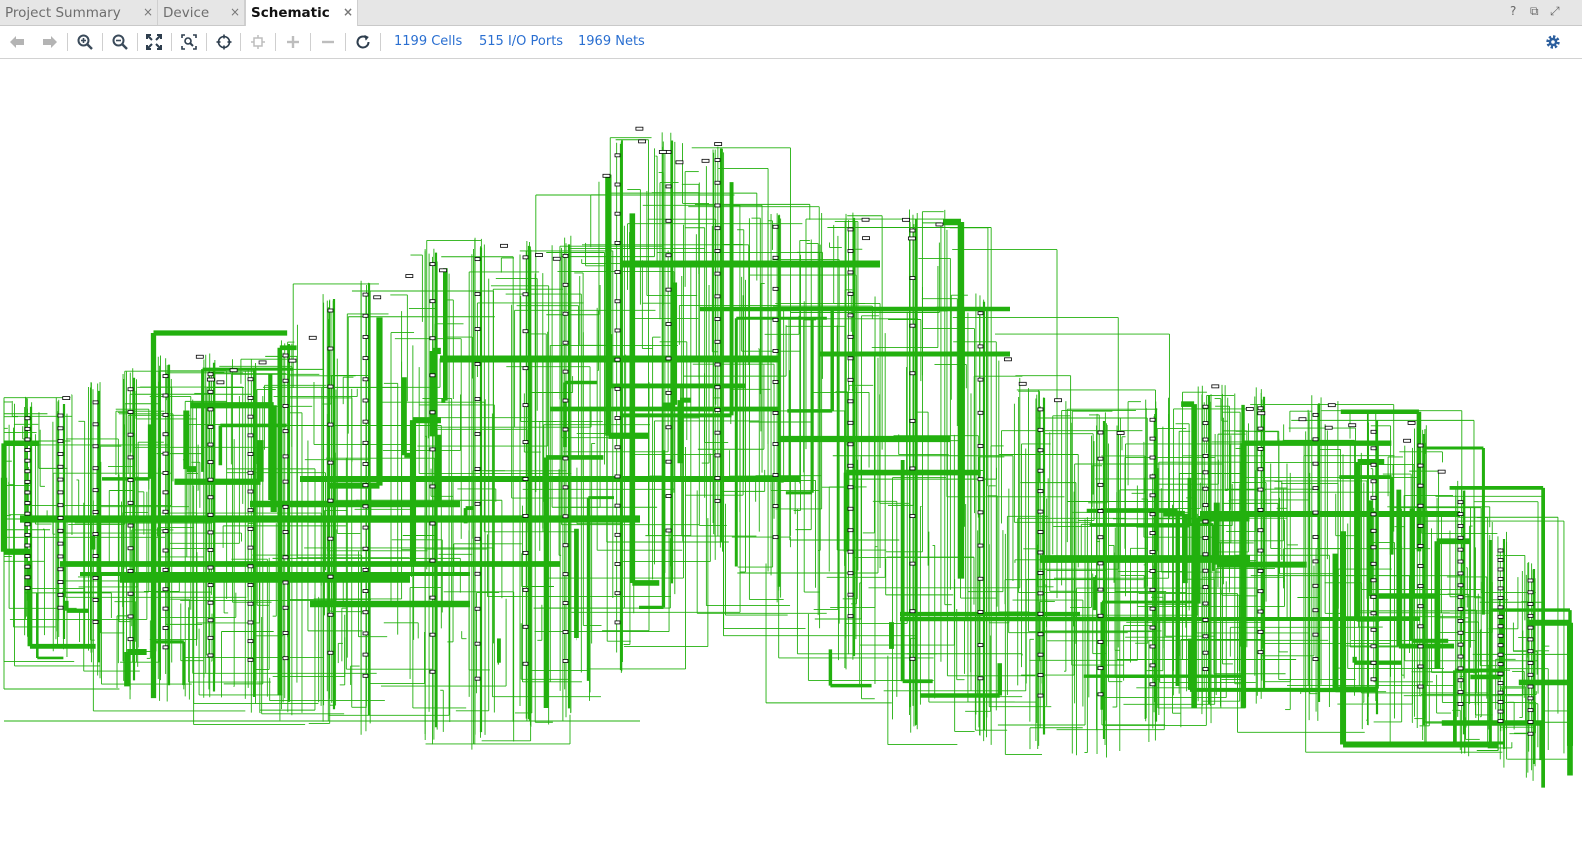  What do you see at coordinates (1555, 11) in the screenshot?
I see `maximize-icon: ⤢` at bounding box center [1555, 11].